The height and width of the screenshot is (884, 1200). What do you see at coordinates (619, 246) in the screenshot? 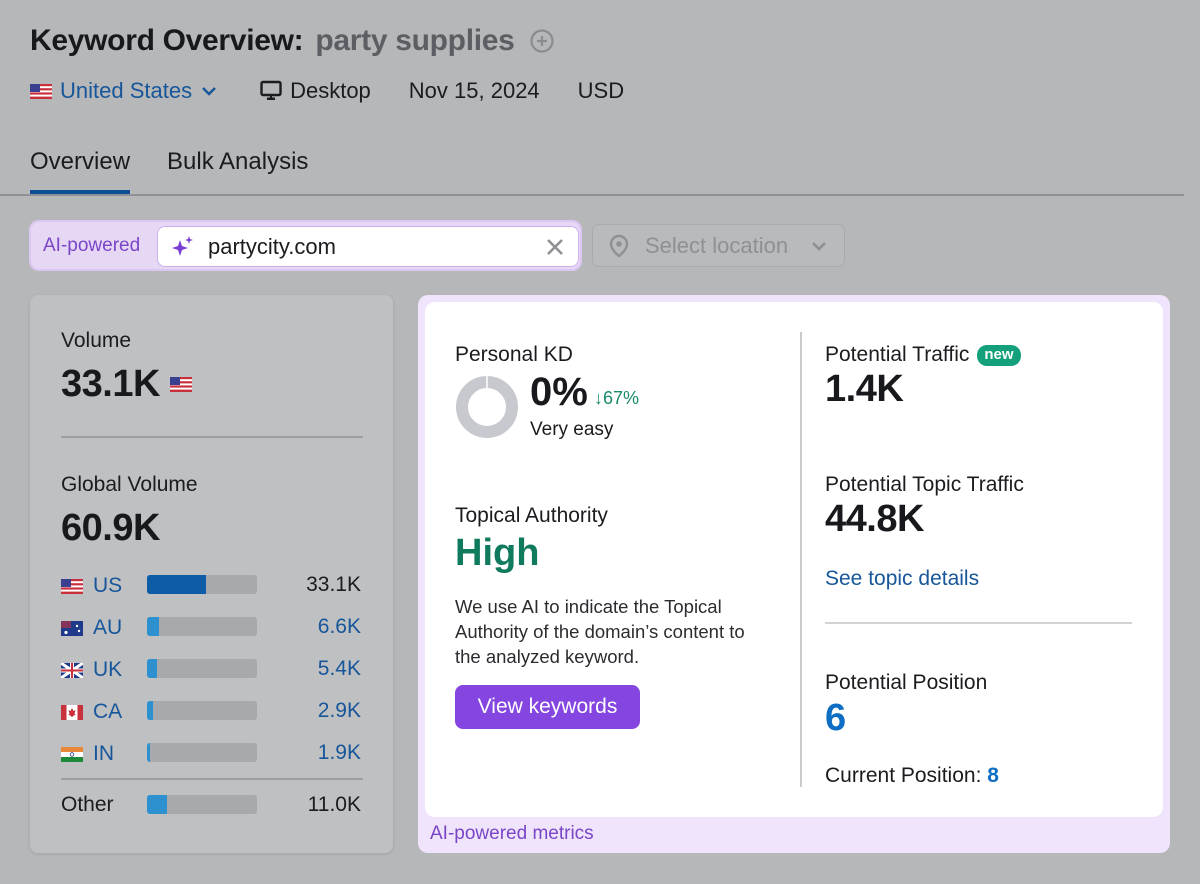
I see `location-pin-icon` at bounding box center [619, 246].